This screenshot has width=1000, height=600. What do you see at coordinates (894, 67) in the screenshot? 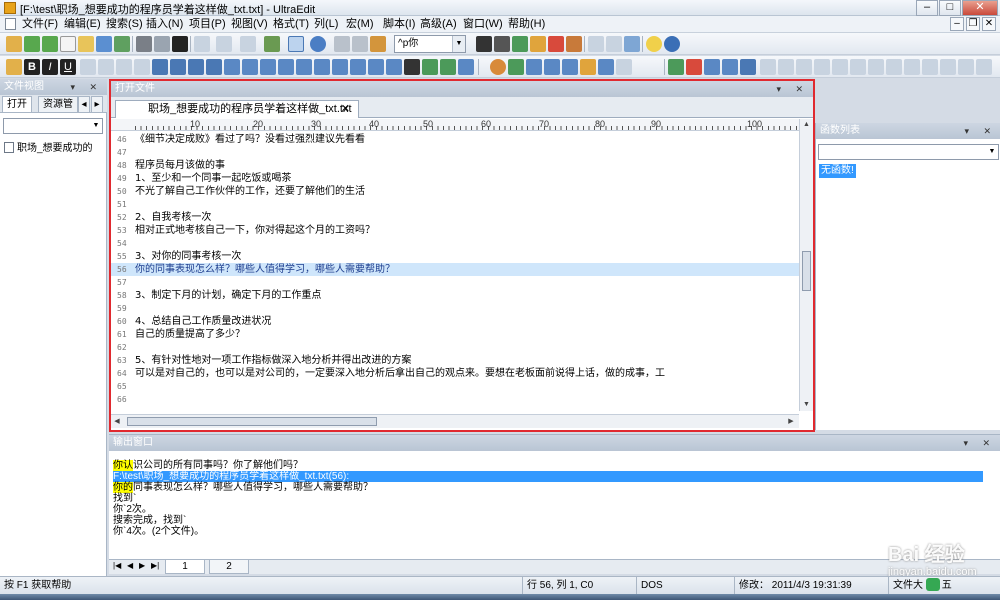
I see `tools-icon` at bounding box center [894, 67].